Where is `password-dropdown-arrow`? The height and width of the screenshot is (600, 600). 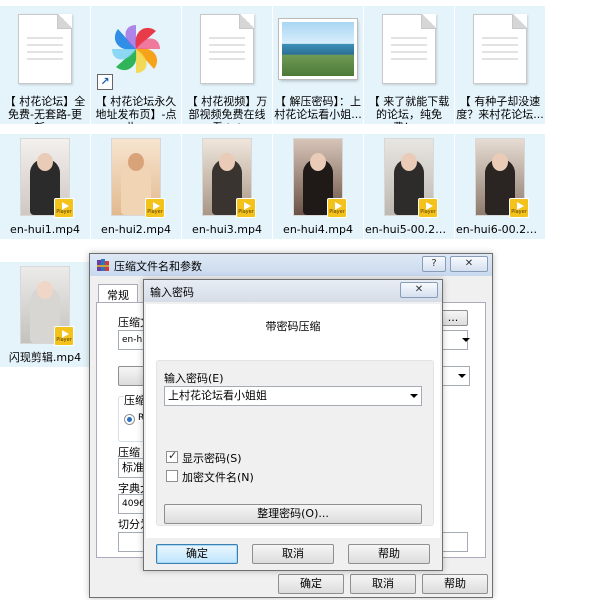
password-dropdown-arrow is located at coordinates (414, 396).